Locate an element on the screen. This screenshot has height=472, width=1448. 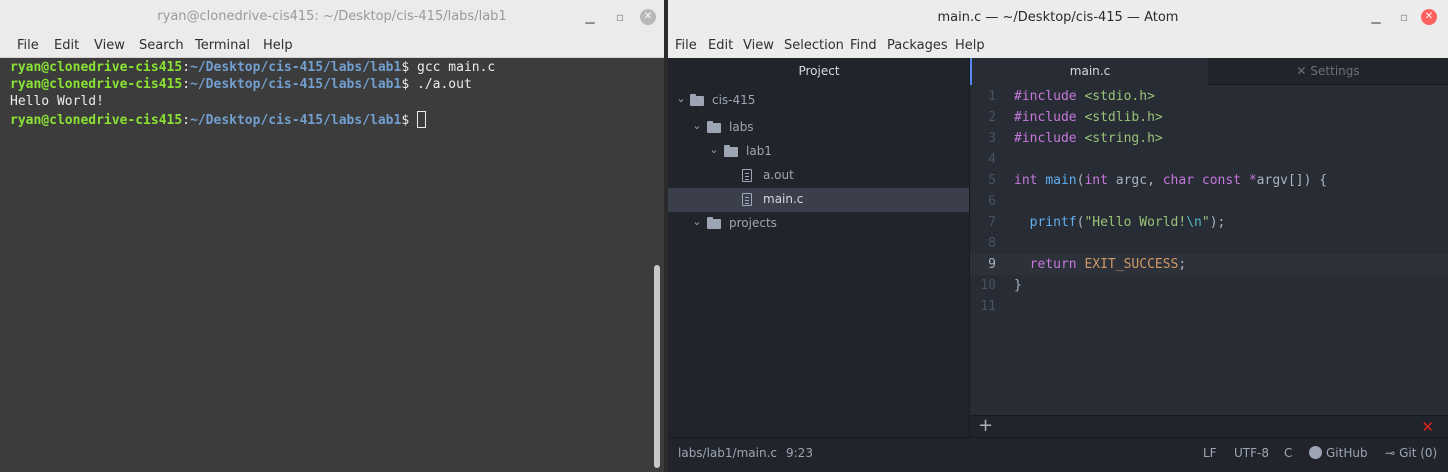
line-number: 8 is located at coordinates (992, 243).